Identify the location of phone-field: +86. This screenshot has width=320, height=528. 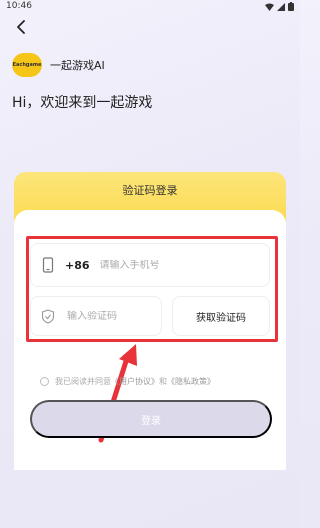
(150, 265).